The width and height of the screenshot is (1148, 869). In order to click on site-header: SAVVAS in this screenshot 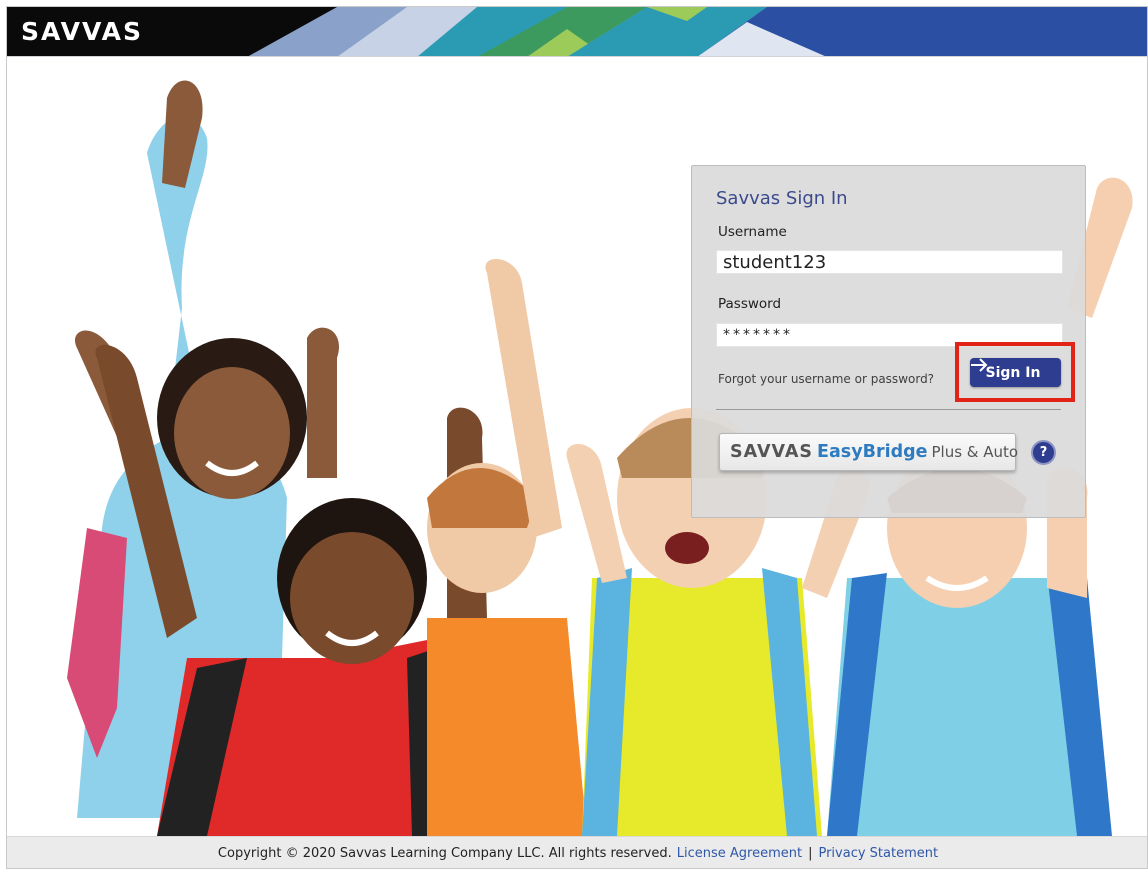, I will do `click(577, 32)`.